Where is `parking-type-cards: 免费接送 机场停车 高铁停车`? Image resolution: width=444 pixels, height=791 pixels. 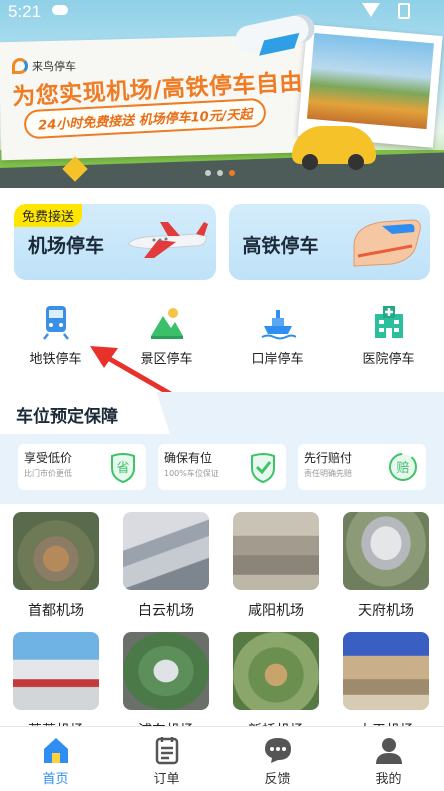
parking-type-cards: 免费接送 机场停车 高铁停车 is located at coordinates (222, 242).